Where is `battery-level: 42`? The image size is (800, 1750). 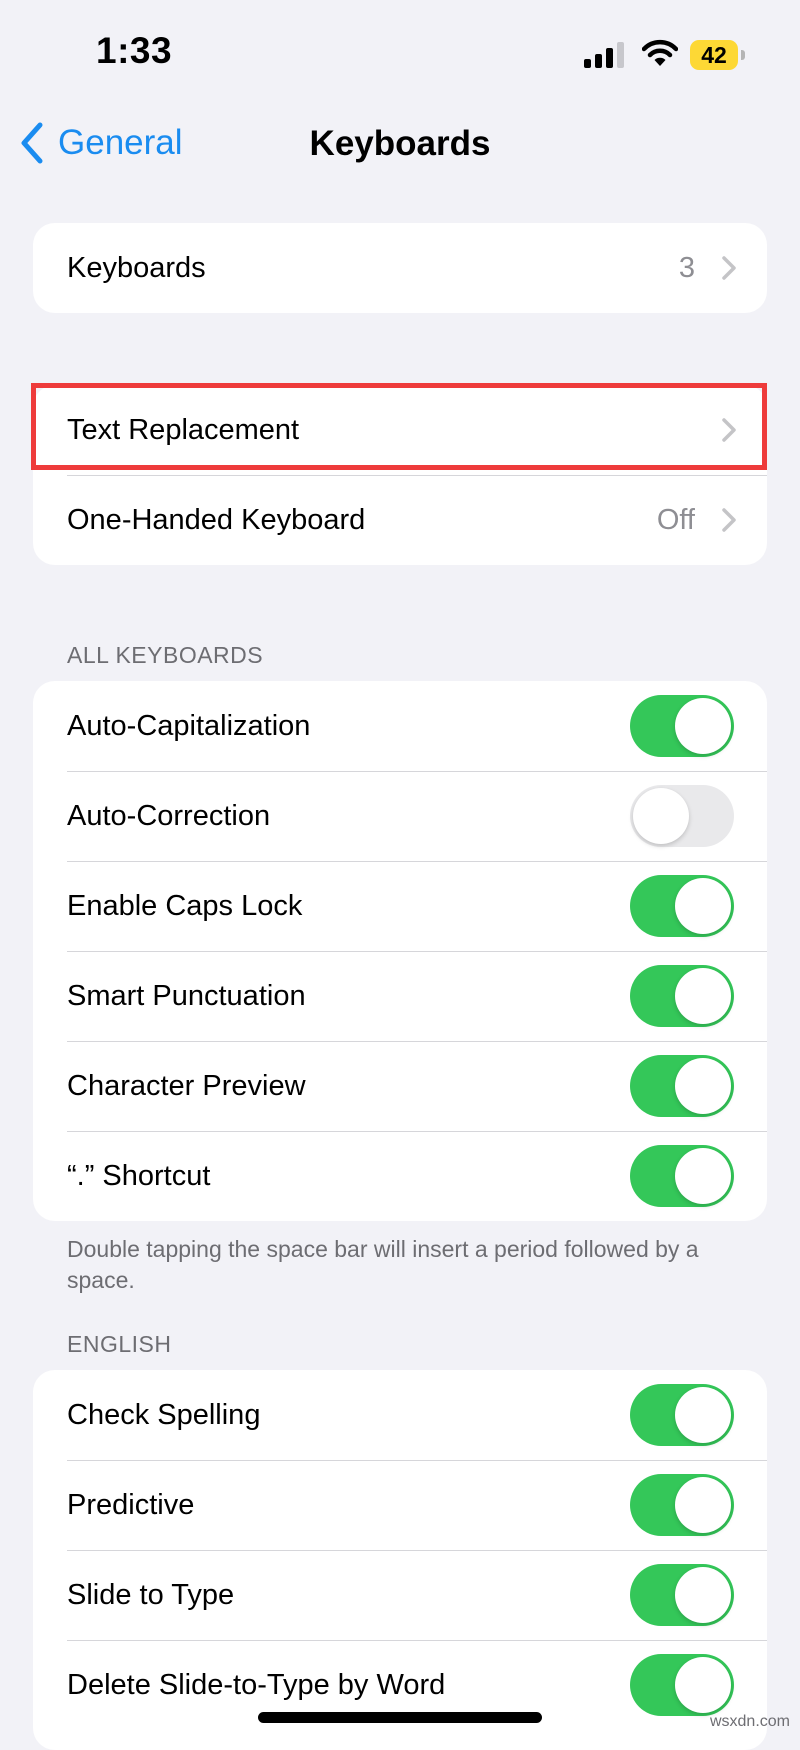 battery-level: 42 is located at coordinates (714, 55).